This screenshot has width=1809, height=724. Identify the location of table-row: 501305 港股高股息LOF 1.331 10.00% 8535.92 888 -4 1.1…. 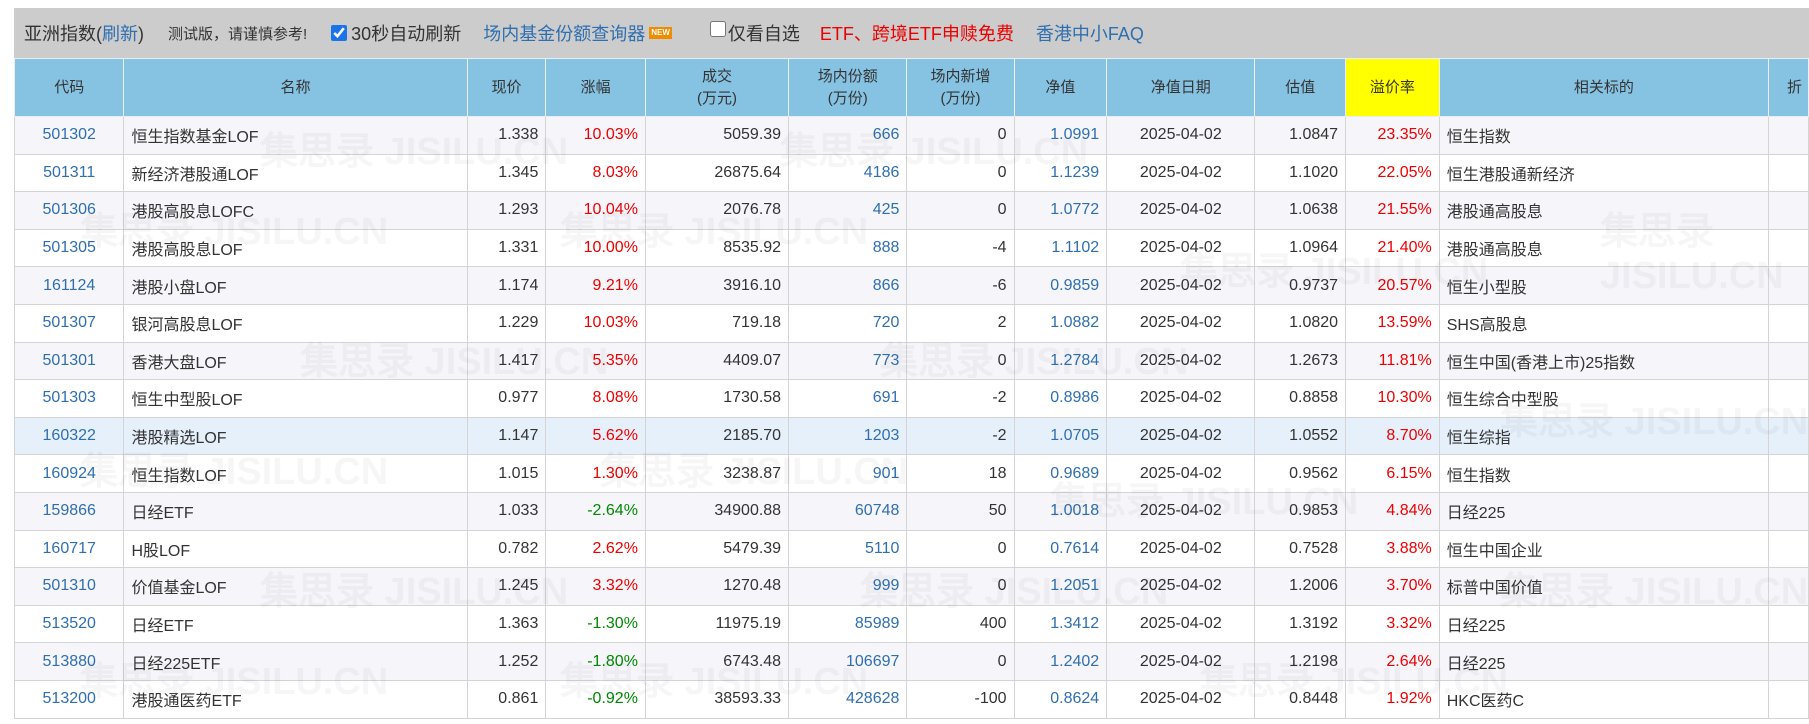
(911, 248).